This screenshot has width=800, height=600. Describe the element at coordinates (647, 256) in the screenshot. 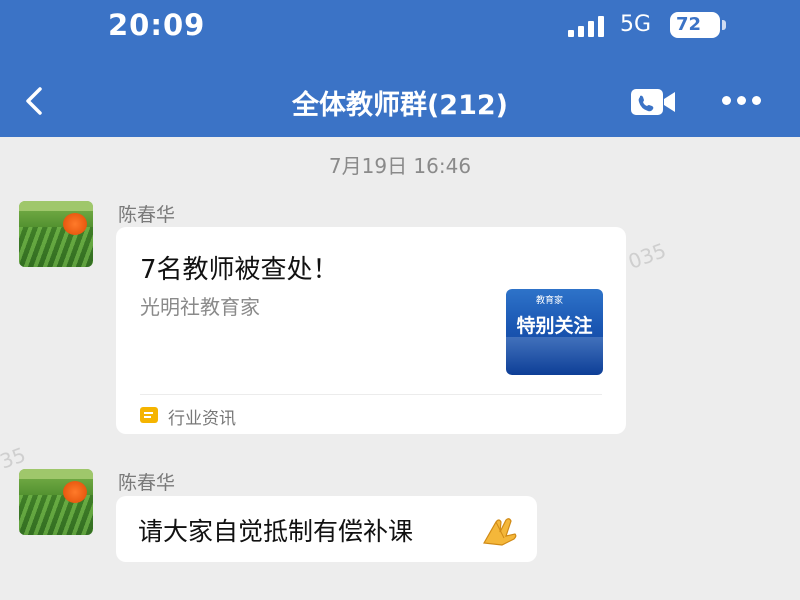

I see `watermark: 035` at that location.